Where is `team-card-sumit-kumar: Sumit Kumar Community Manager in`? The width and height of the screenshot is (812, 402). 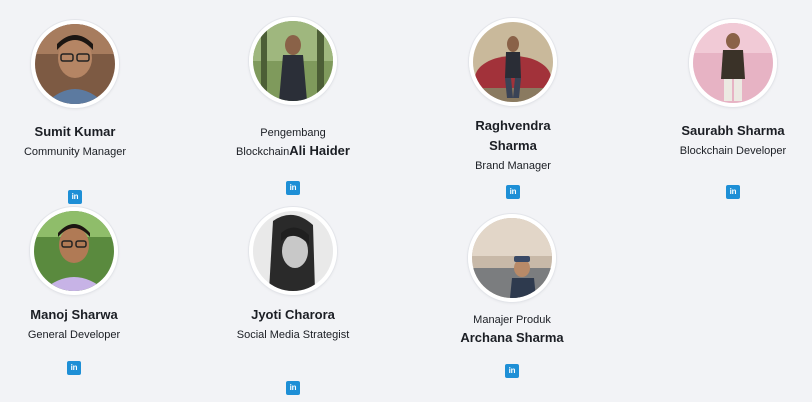
team-card-sumit-kumar: Sumit Kumar Community Manager in is located at coordinates (82, 112).